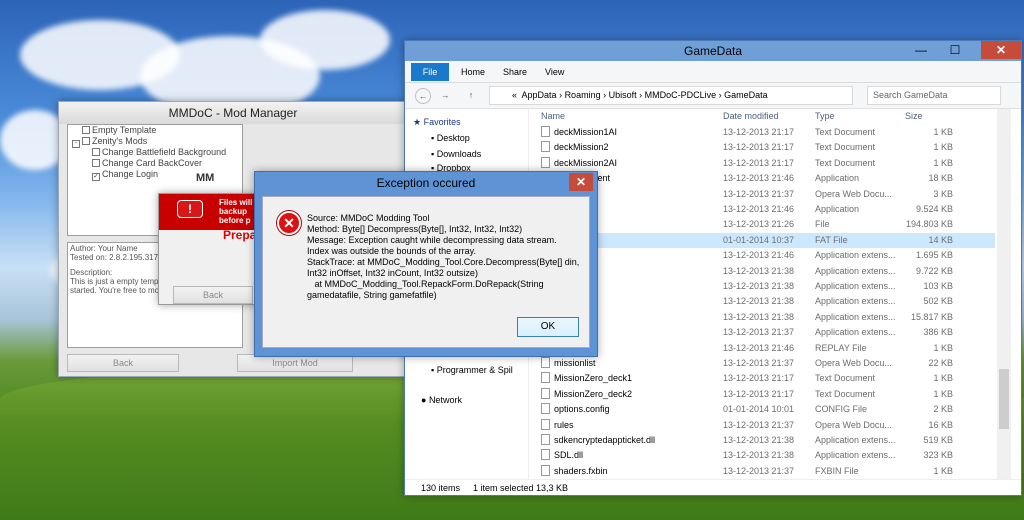  I want to click on col-date: Date modified, so click(751, 116).